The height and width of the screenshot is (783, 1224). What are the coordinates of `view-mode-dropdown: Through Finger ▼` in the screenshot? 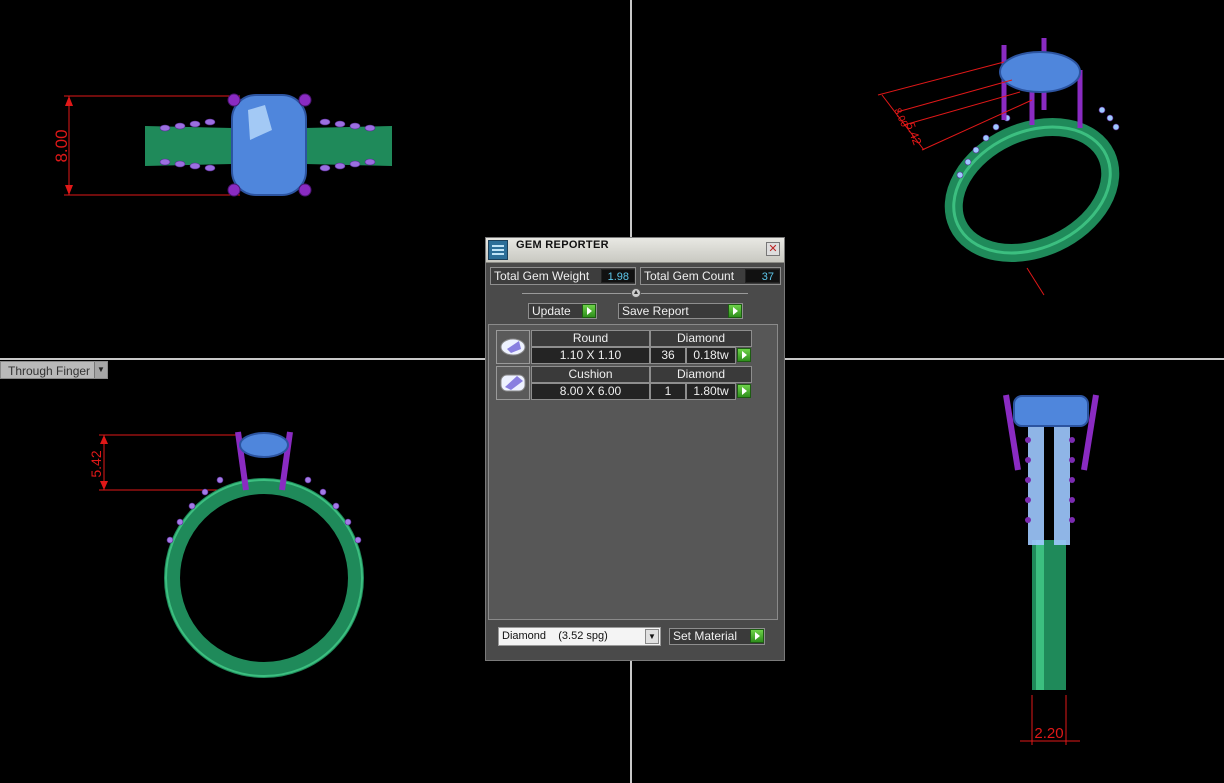 It's located at (54, 370).